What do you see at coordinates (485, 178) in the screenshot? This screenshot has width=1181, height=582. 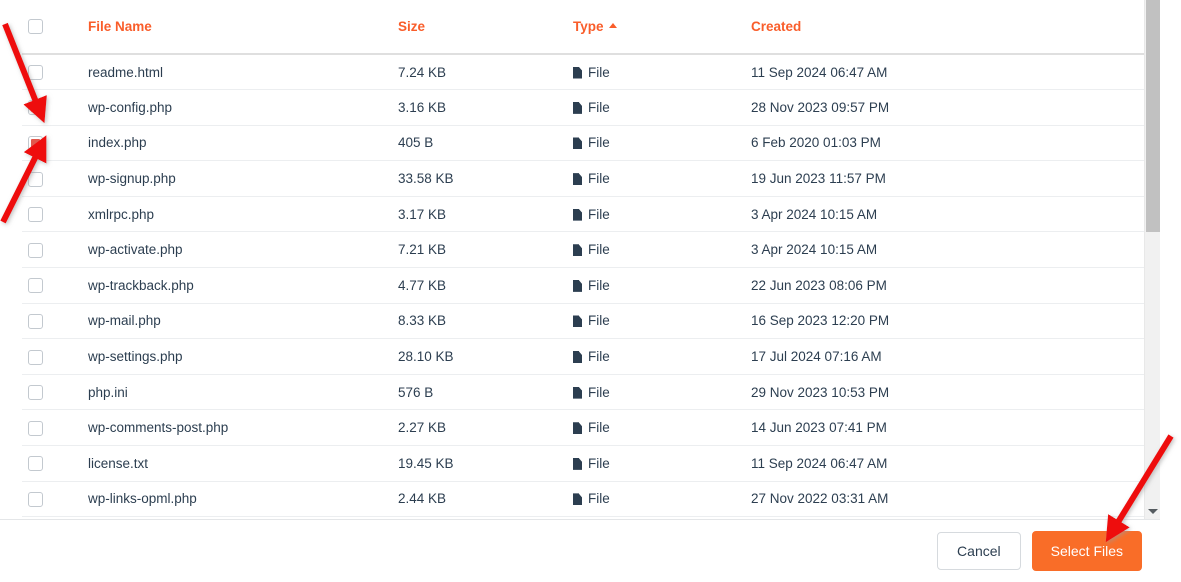 I see `cell-size: 33.58 KB` at bounding box center [485, 178].